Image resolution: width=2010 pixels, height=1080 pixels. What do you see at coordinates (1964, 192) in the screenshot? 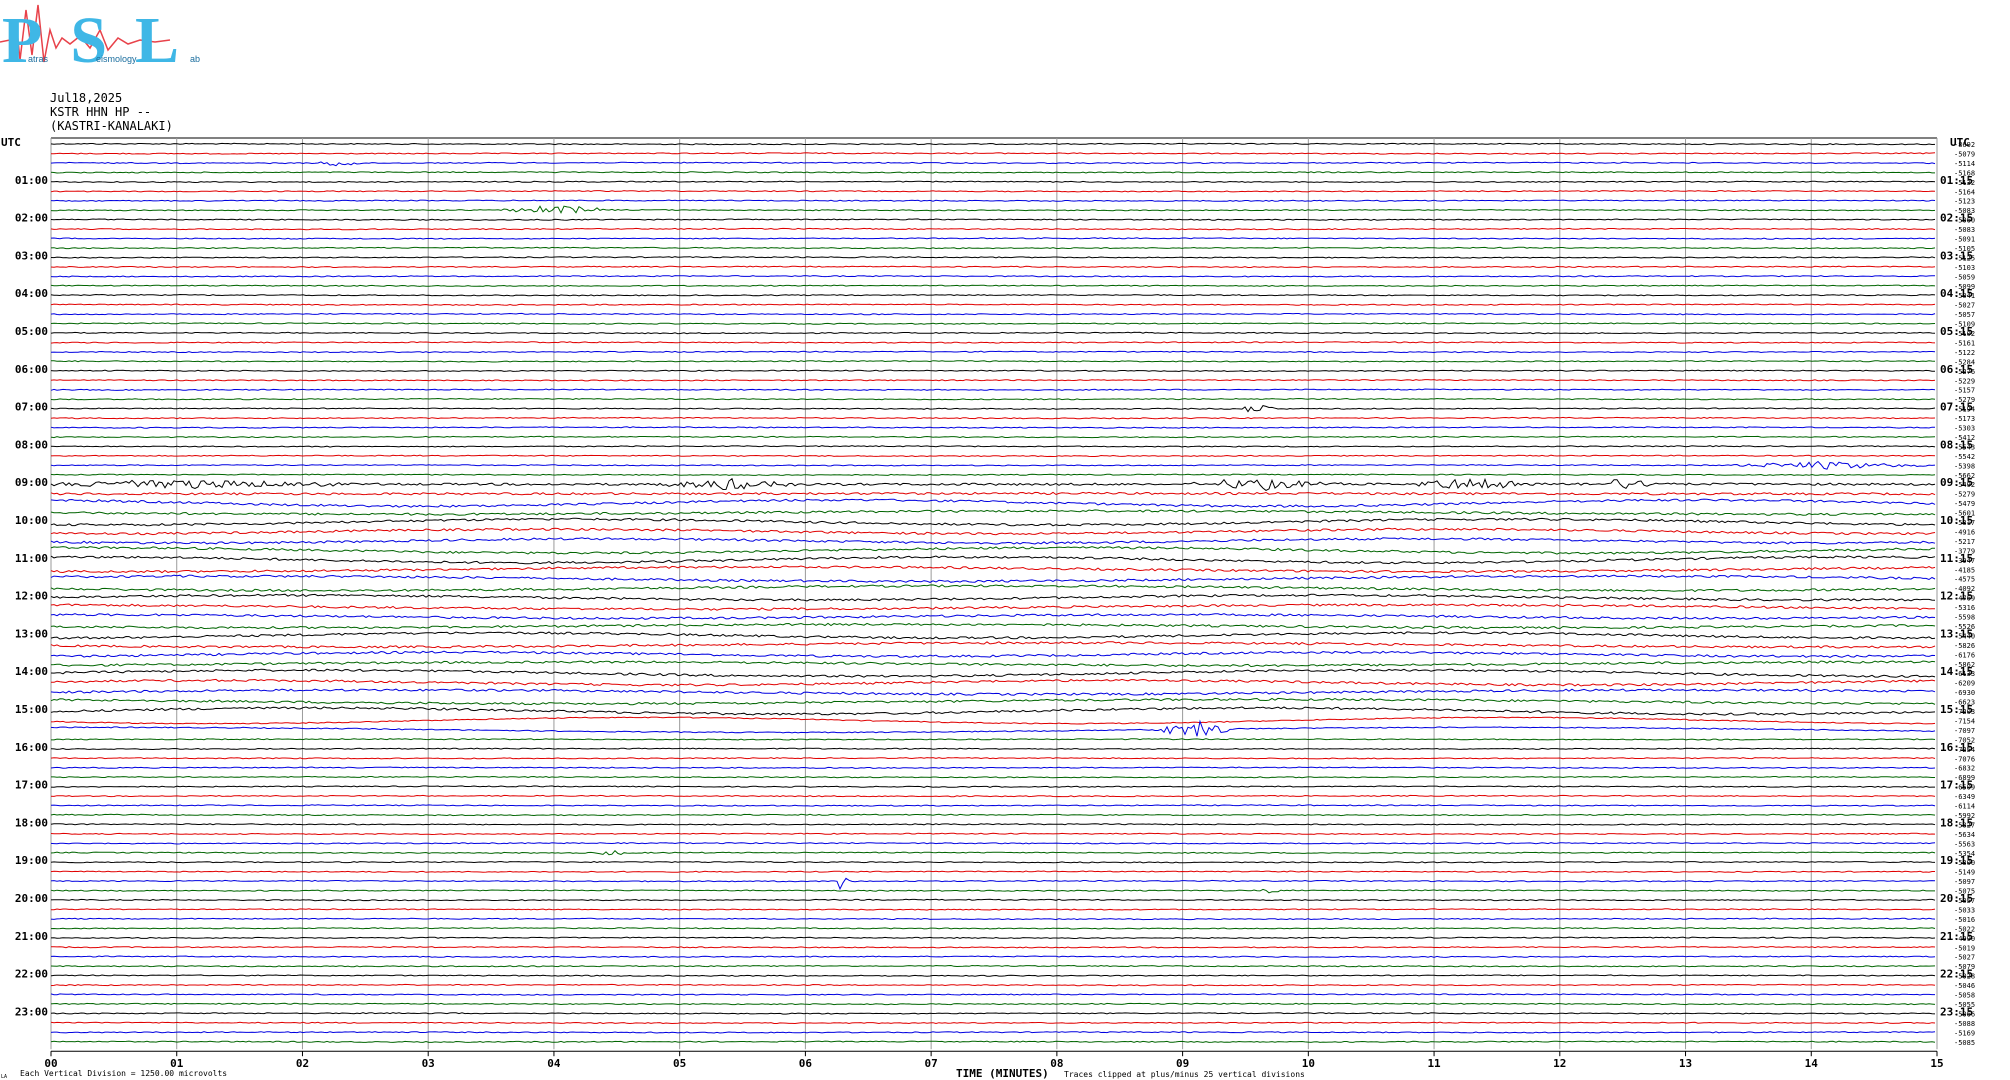
I see `trace-offset-value: -5164` at bounding box center [1964, 192].